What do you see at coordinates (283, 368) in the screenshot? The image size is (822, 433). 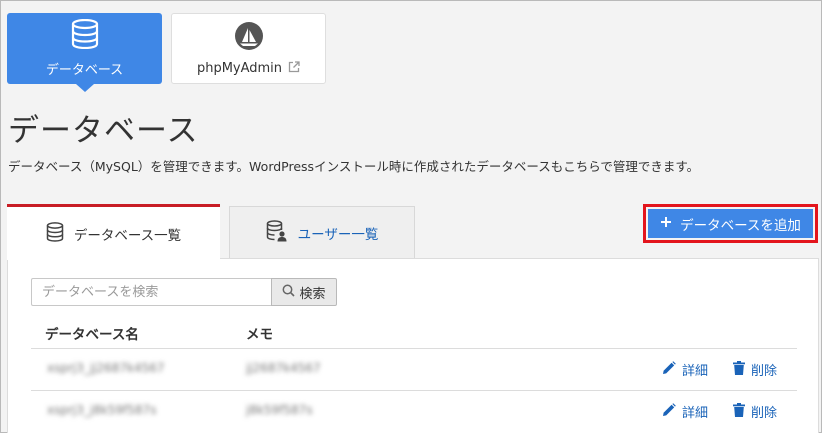 I see `memo-cell: jj2687k4567` at bounding box center [283, 368].